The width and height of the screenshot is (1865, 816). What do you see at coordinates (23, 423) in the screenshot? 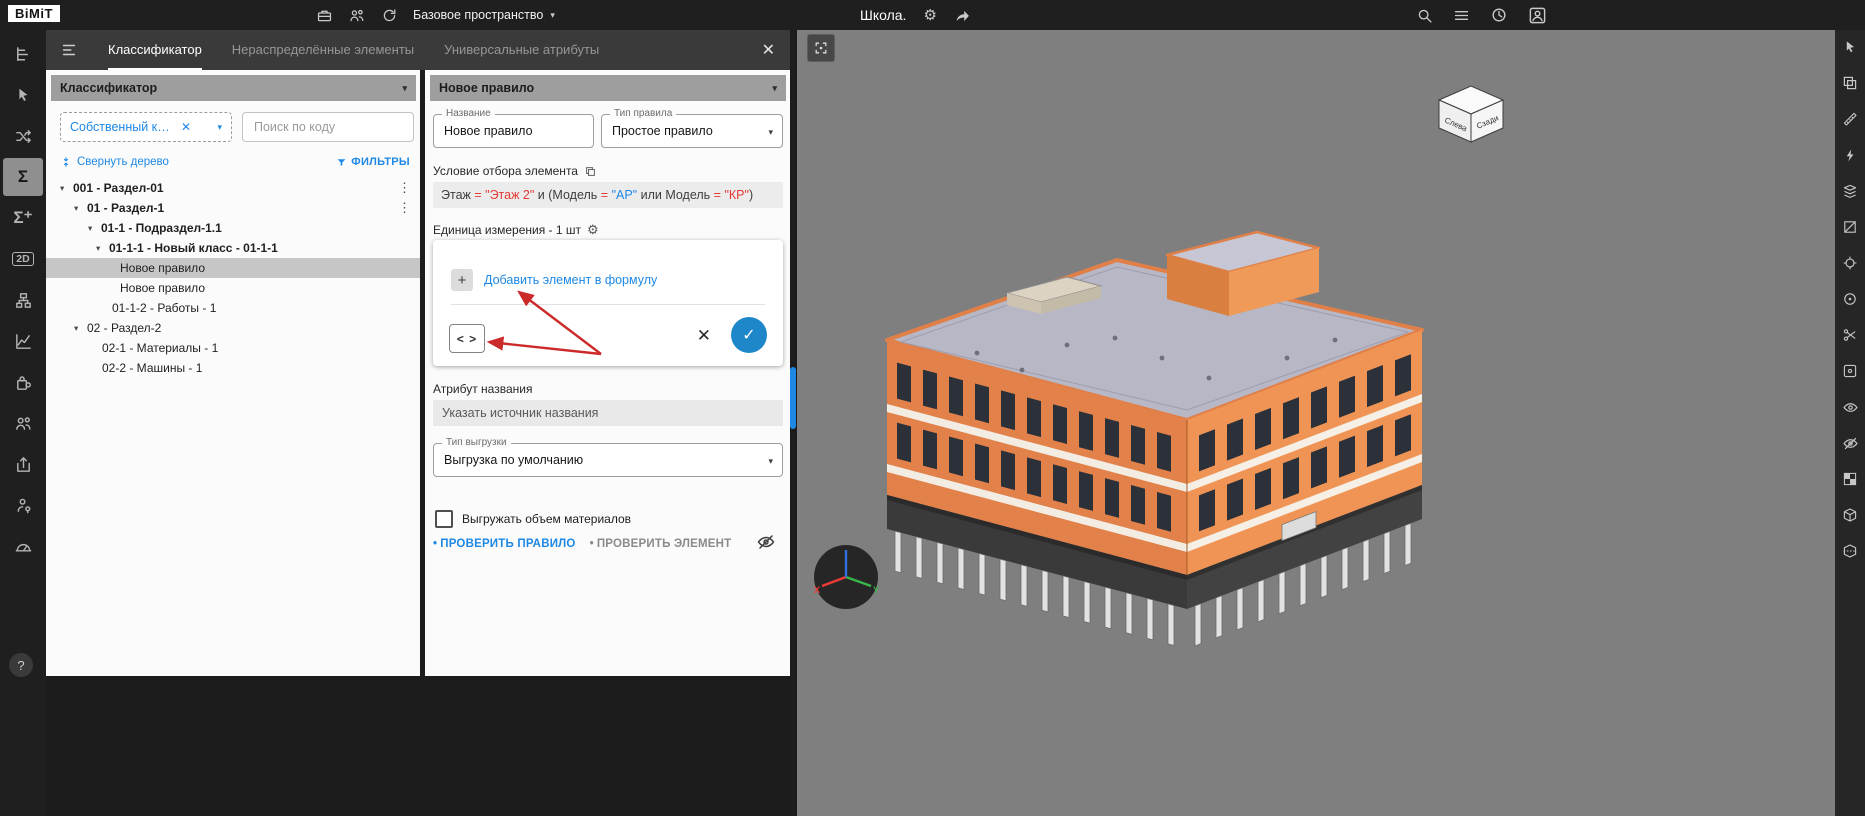
I see `users-icon` at bounding box center [23, 423].